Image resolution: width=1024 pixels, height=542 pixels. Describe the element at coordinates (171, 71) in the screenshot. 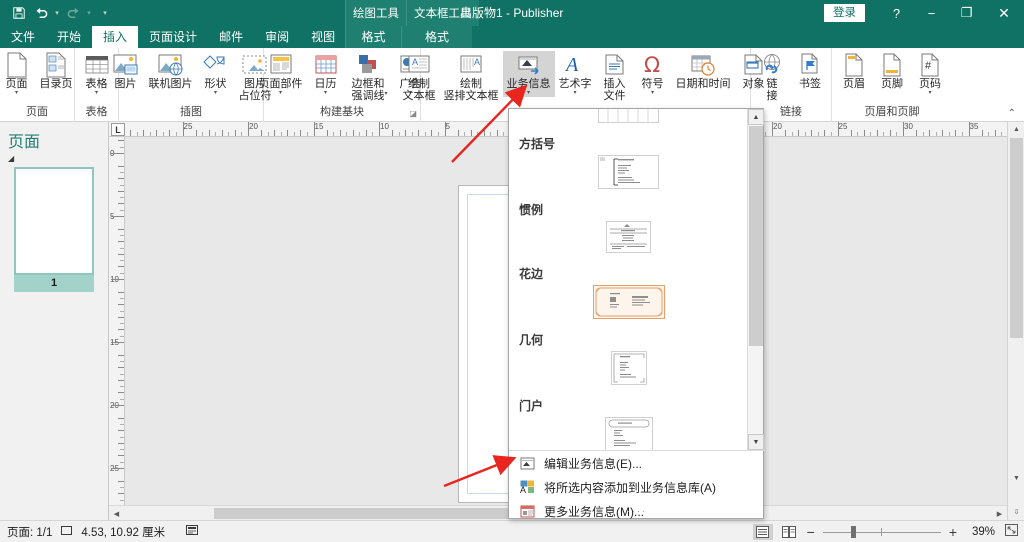

I see `ribbon-button-online-picture: 联机图片` at that location.